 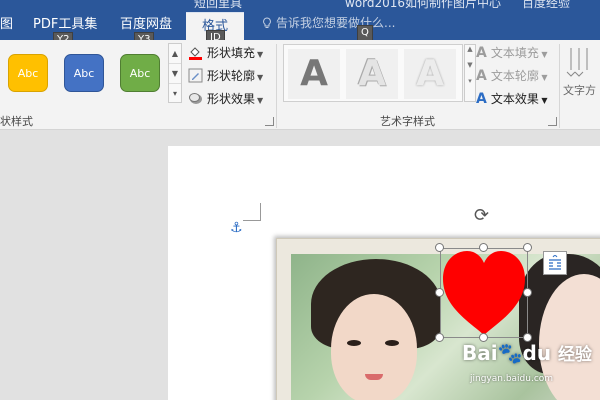 I want to click on tab-view: 图, so click(x=6, y=22).